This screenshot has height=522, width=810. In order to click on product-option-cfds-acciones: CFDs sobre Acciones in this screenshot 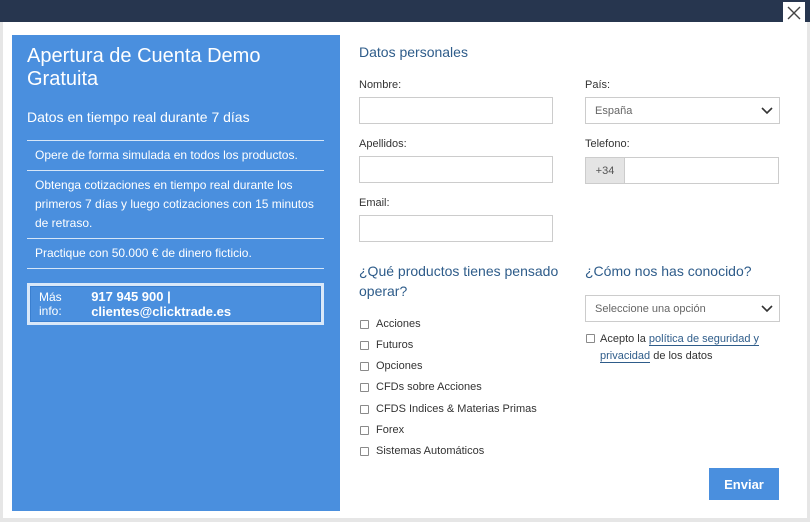, I will do `click(421, 387)`.